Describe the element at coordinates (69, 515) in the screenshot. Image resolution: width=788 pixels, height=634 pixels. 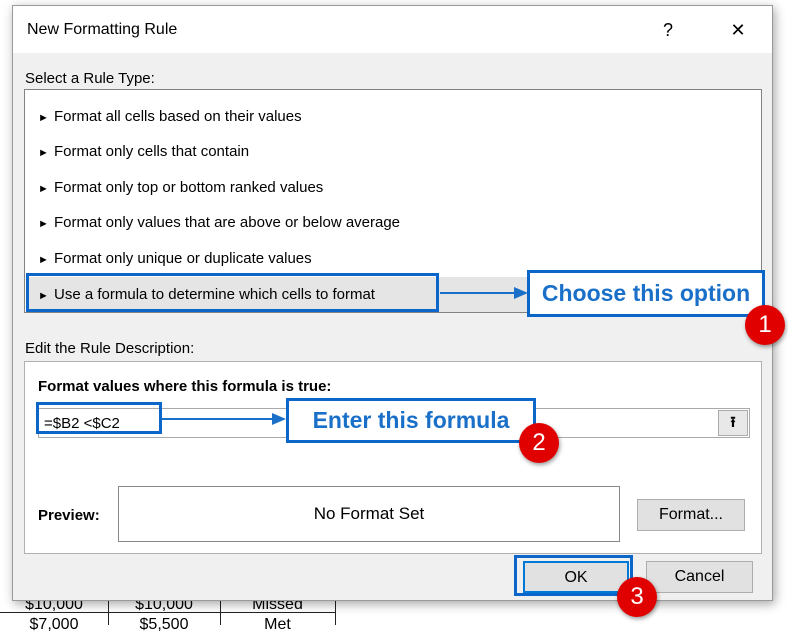
I see `preview-label: Preview:` at that location.